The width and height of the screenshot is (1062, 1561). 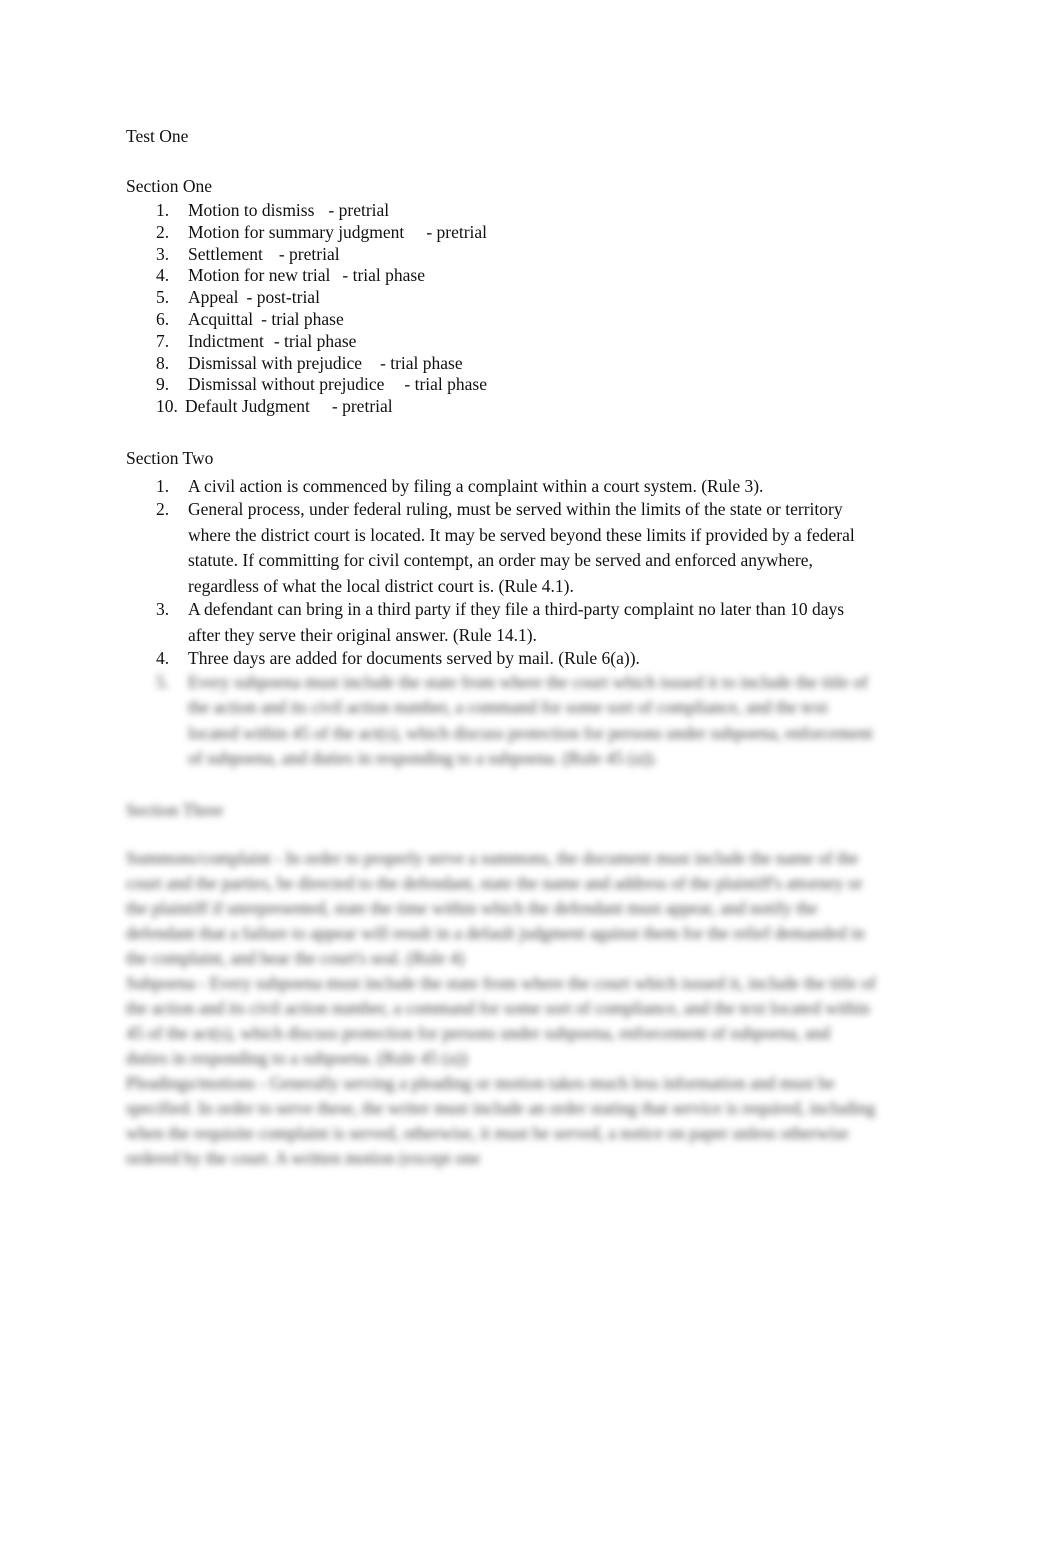 What do you see at coordinates (501, 342) in the screenshot?
I see `section-one-item: 7. Indictment - trial phase` at bounding box center [501, 342].